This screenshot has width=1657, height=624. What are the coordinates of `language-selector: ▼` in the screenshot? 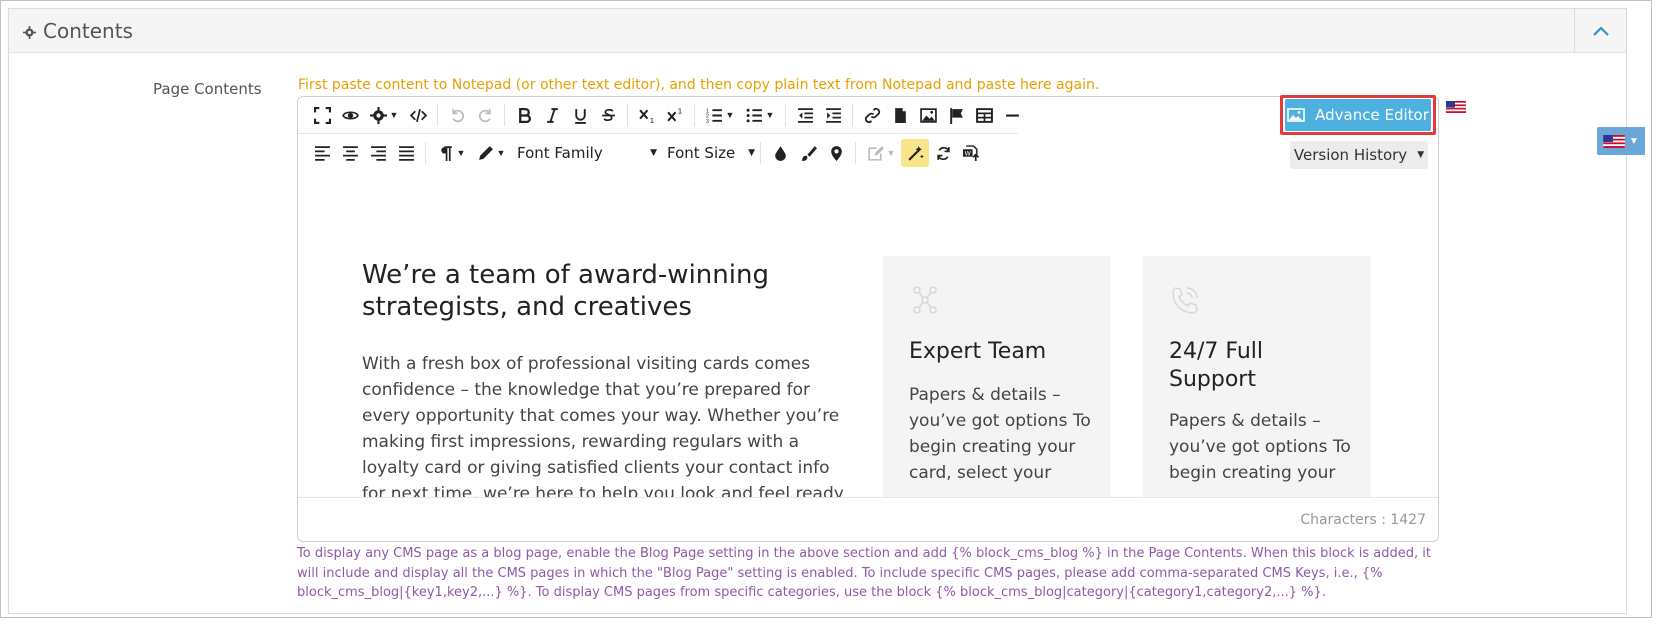 It's located at (1621, 141).